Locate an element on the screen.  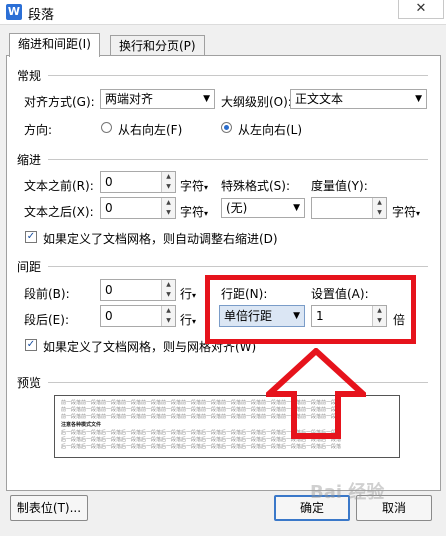
indent-after-label: 文本之后(X): is located at coordinates (59, 212).